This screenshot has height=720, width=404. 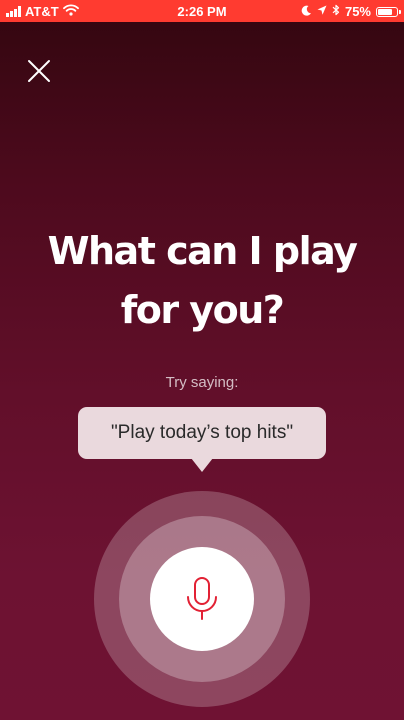 I want to click on microphone-button, so click(x=202, y=599).